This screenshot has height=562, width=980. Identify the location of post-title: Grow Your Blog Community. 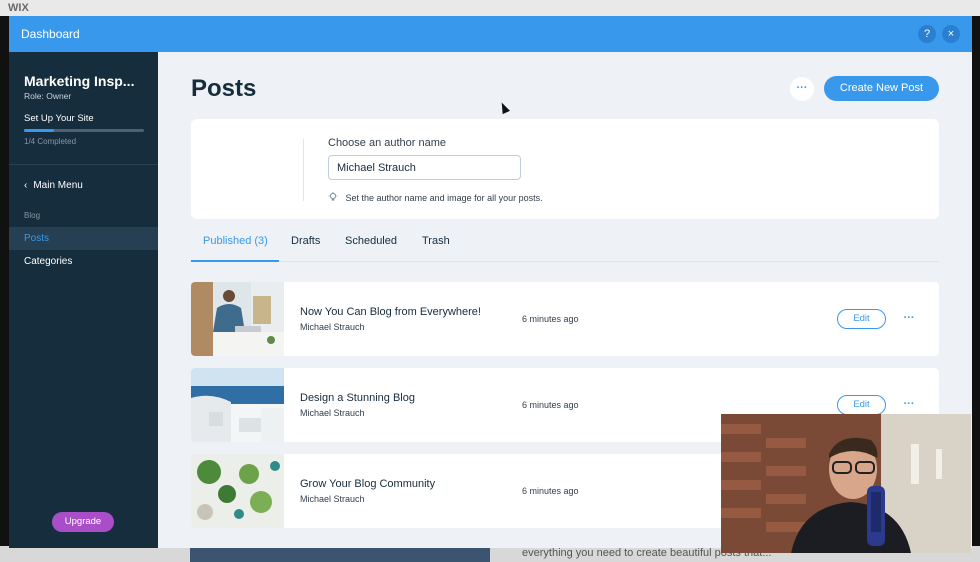
(367, 484).